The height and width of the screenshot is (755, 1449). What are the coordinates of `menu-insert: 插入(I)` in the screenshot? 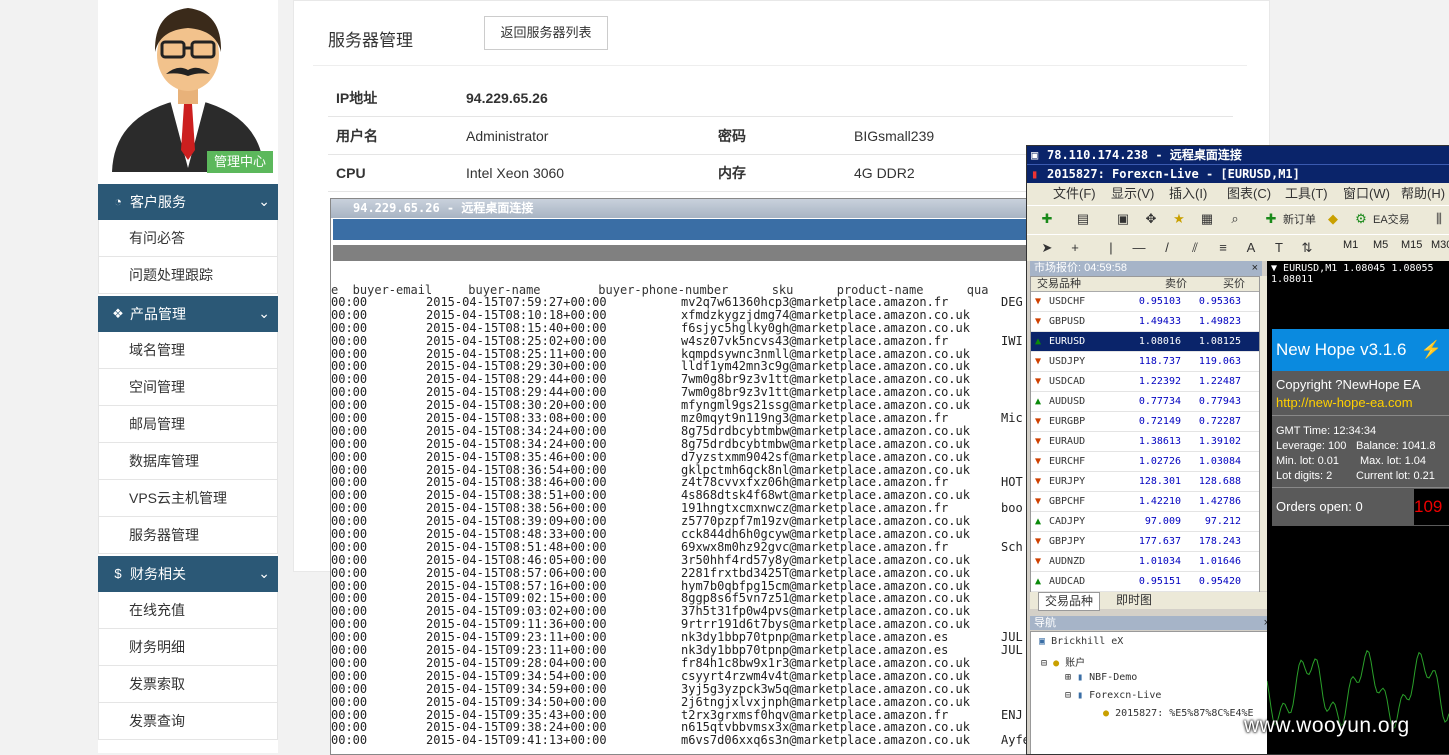 It's located at (1188, 194).